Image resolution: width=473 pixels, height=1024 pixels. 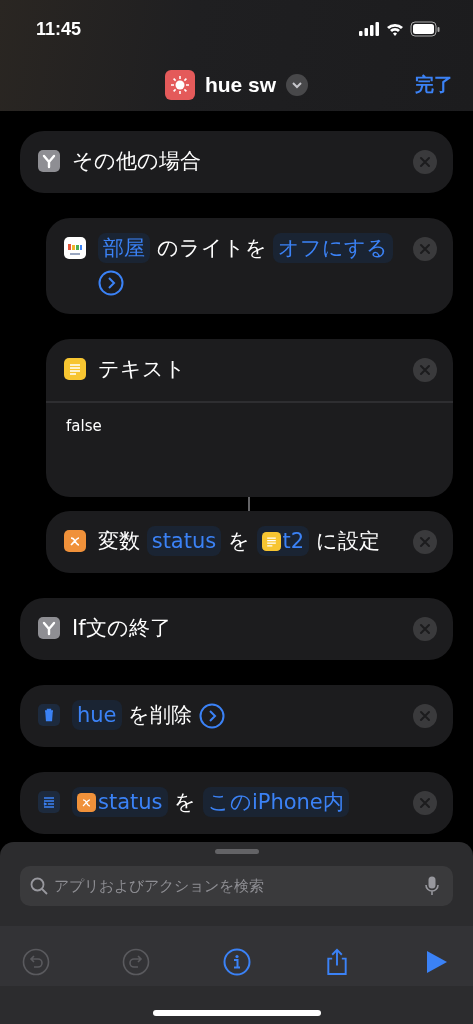 What do you see at coordinates (59, 29) in the screenshot?
I see `status-time: 11:45` at bounding box center [59, 29].